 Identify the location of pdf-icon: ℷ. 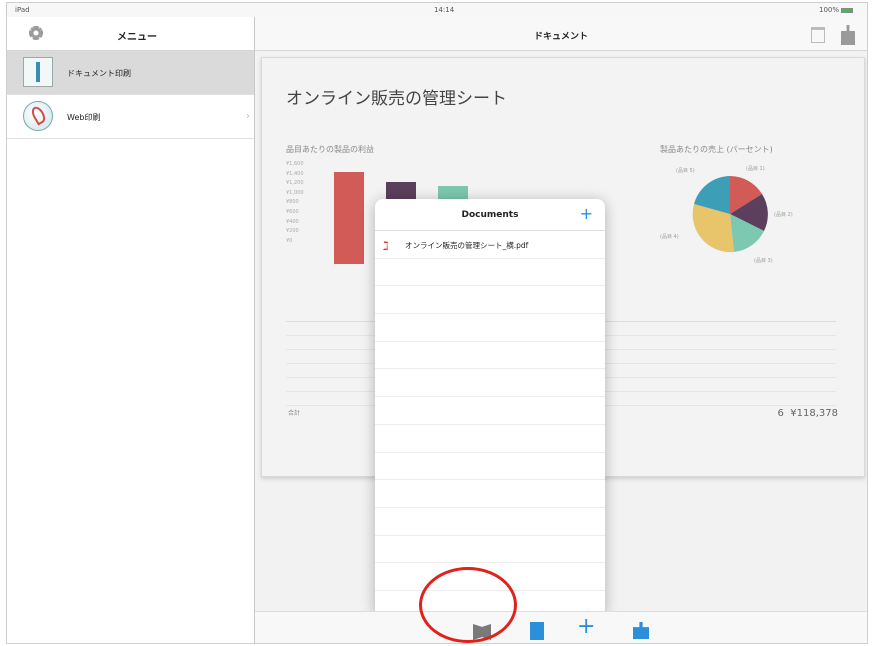
(386, 246).